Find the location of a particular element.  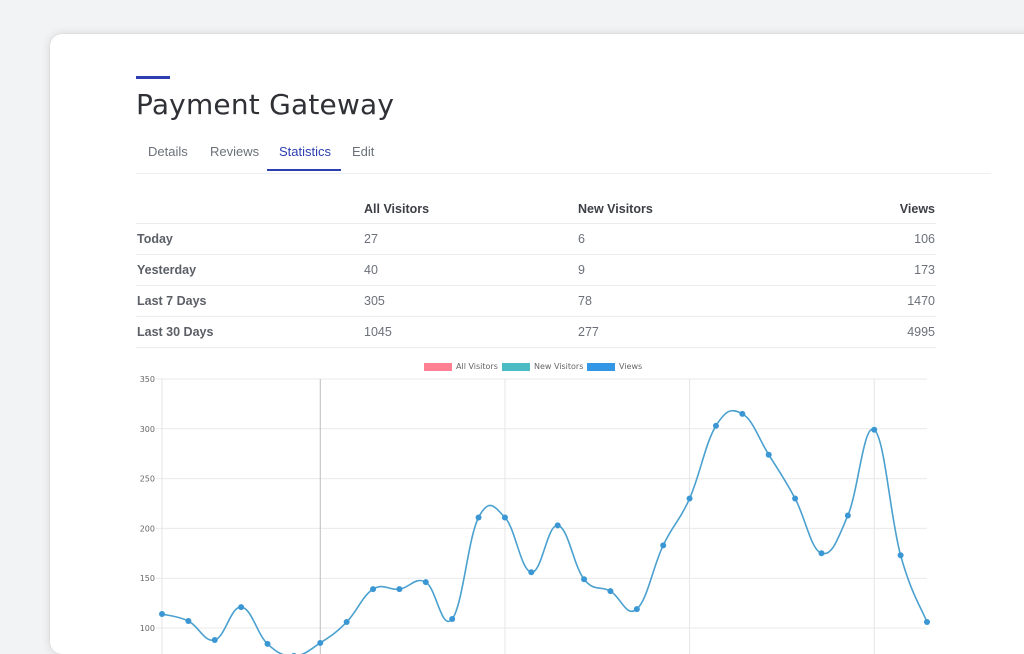

cell-new-visitors: 6 is located at coordinates (684, 239).